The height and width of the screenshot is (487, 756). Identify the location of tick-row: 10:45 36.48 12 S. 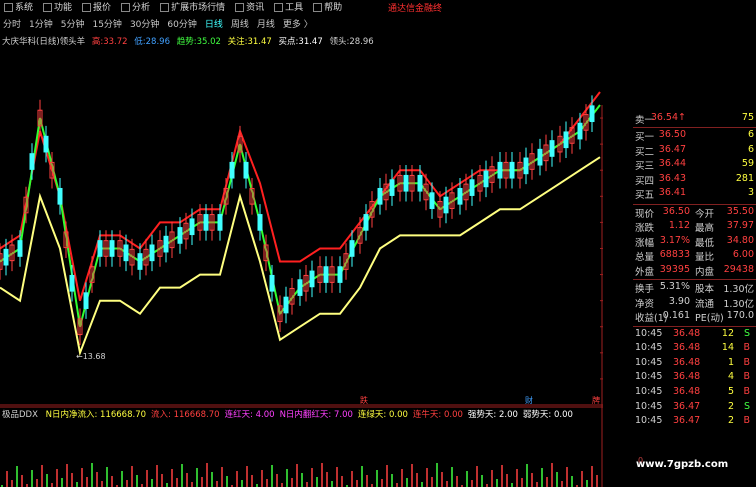
(694, 335).